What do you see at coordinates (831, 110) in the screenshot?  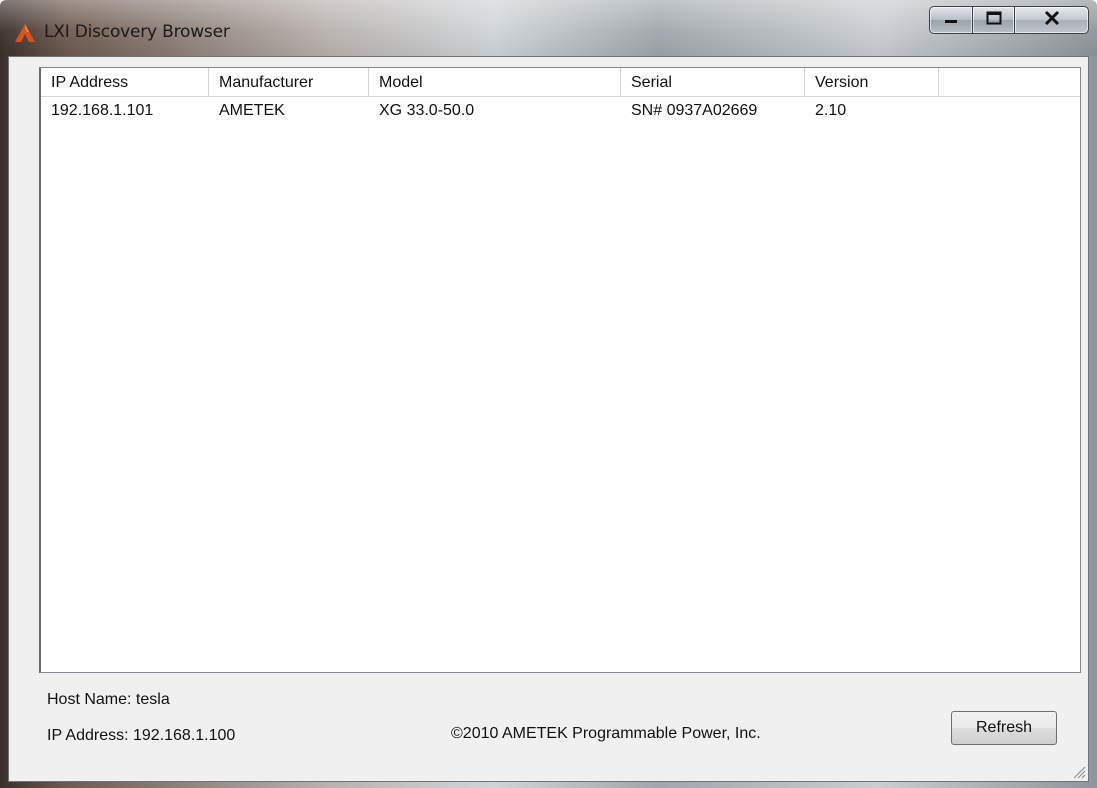 I see `cell-version: 2.10` at bounding box center [831, 110].